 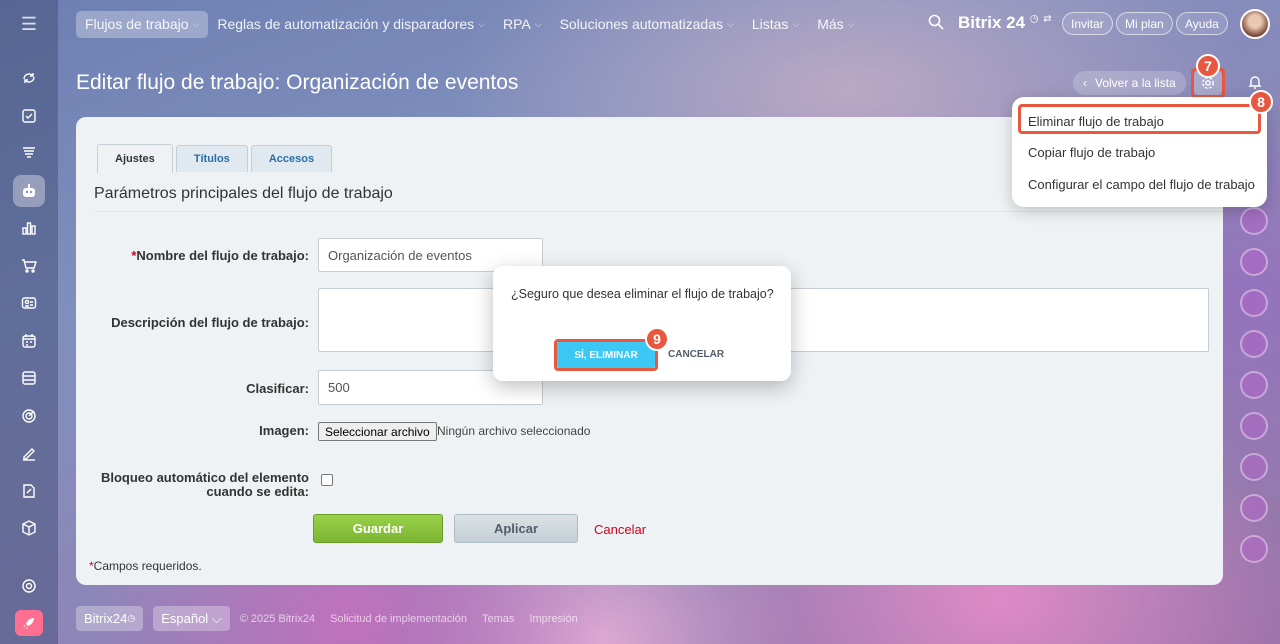 What do you see at coordinates (1091, 152) in the screenshot?
I see `menu-item-copy-workflow: Copiar flujo de trabajo` at bounding box center [1091, 152].